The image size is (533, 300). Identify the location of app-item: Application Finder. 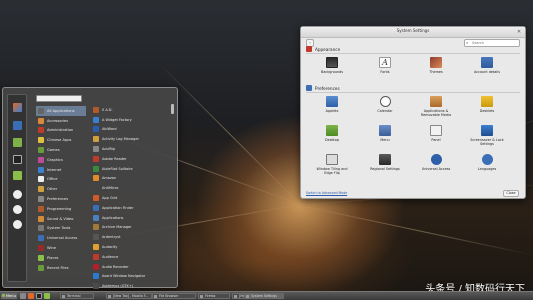
(132, 208).